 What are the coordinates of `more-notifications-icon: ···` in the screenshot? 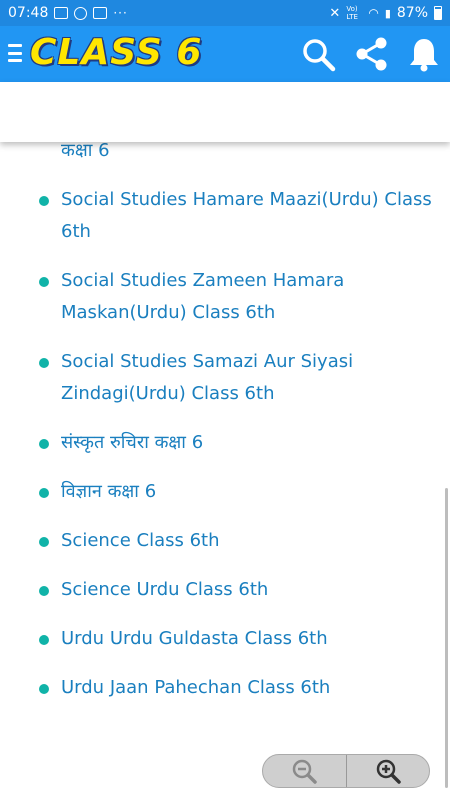 It's located at (120, 13).